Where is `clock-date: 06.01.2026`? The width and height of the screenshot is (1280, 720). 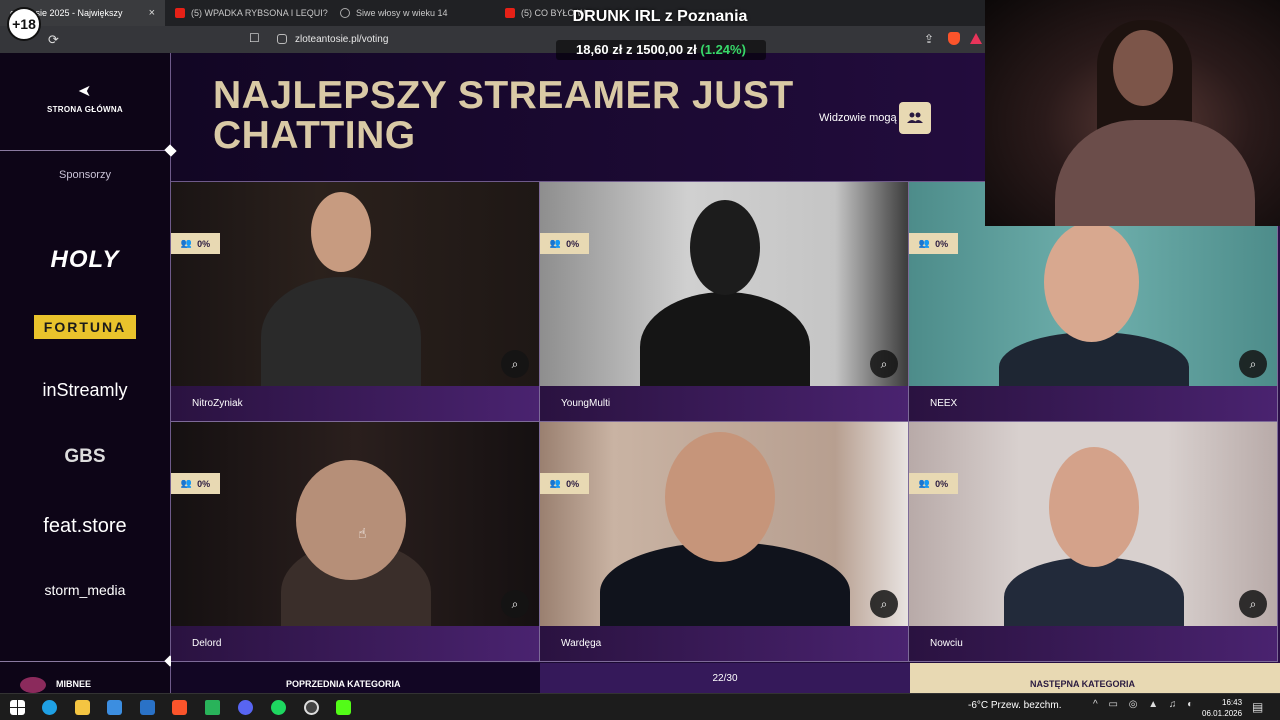 clock-date: 06.01.2026 is located at coordinates (1222, 713).